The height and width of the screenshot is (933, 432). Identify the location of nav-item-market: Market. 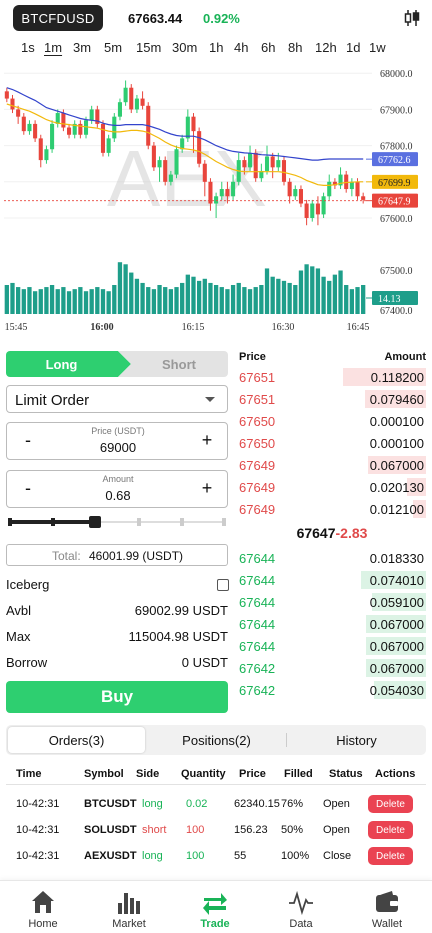
(129, 909).